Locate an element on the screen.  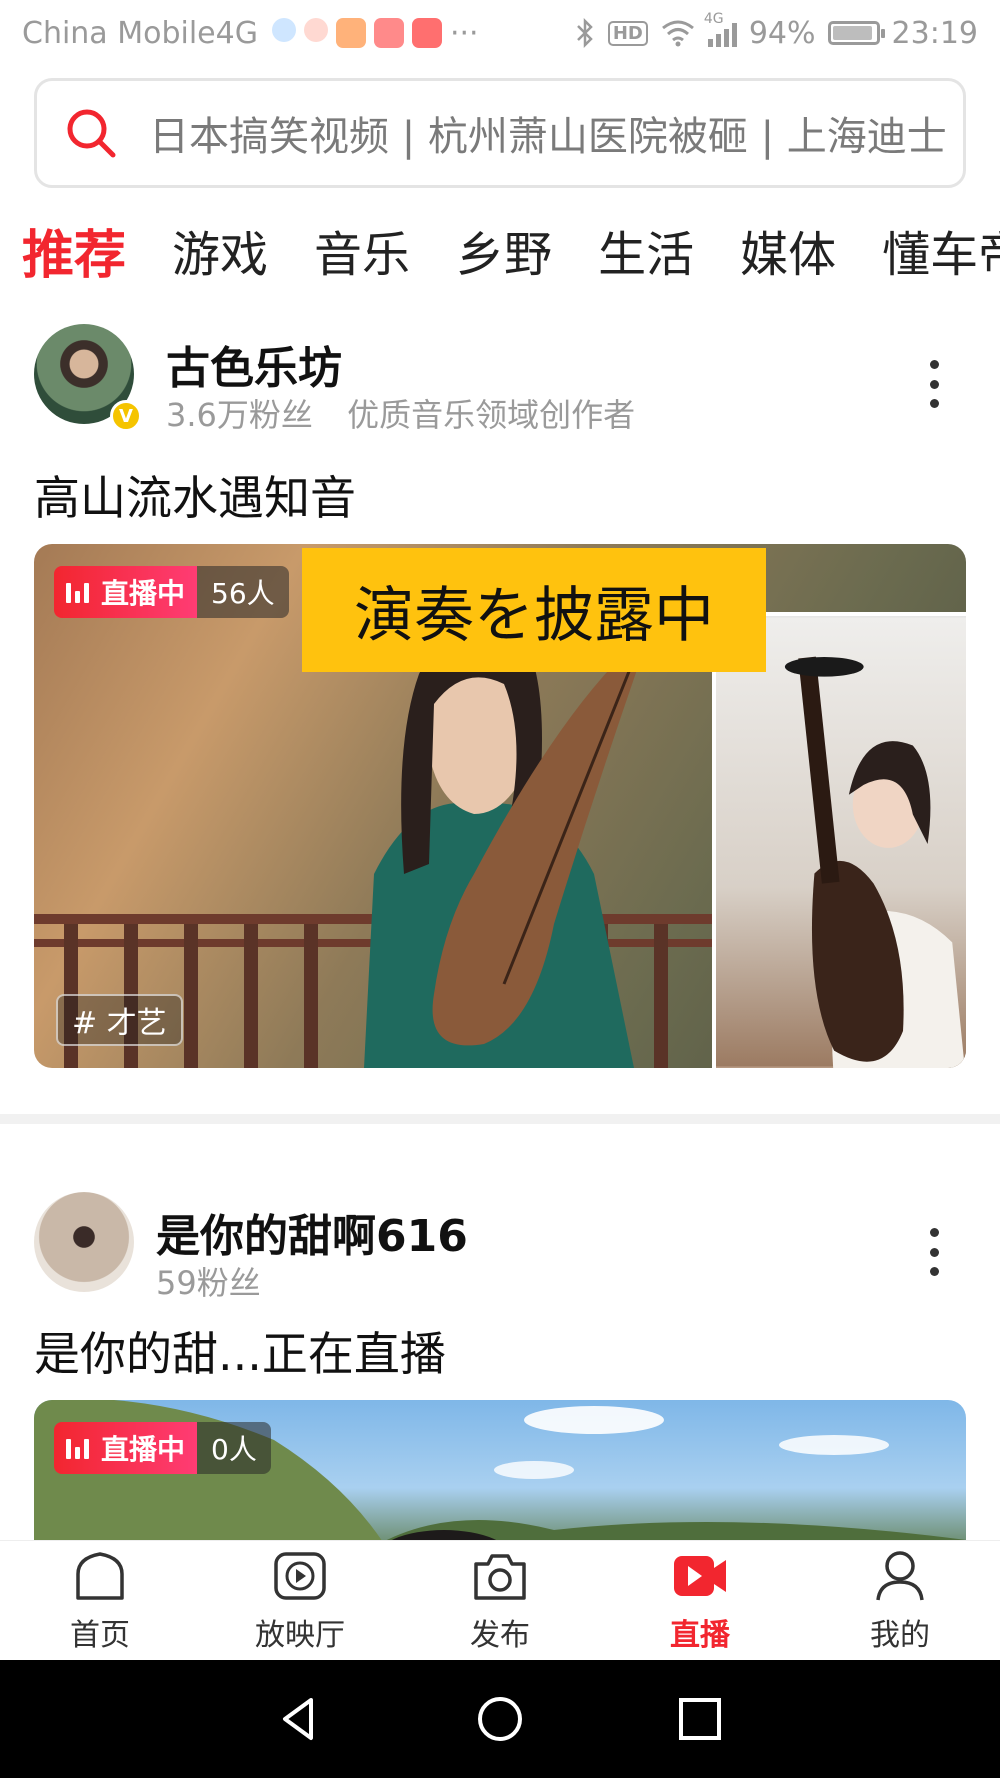
follower-count: 59粉丝 is located at coordinates (208, 1283).